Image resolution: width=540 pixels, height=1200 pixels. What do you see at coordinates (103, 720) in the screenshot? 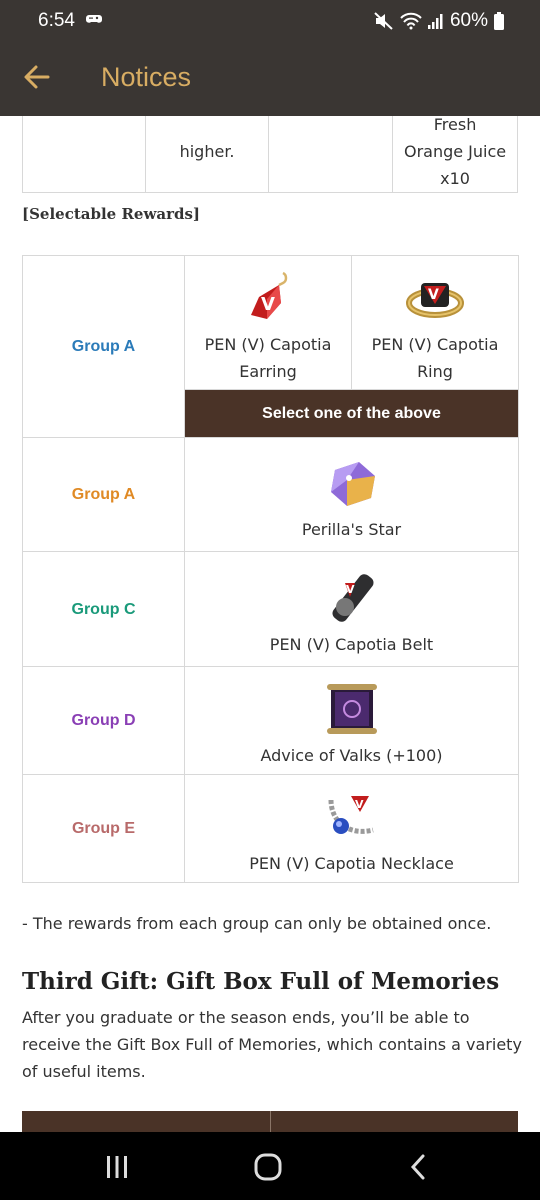
I see `group-label: Group D` at bounding box center [103, 720].